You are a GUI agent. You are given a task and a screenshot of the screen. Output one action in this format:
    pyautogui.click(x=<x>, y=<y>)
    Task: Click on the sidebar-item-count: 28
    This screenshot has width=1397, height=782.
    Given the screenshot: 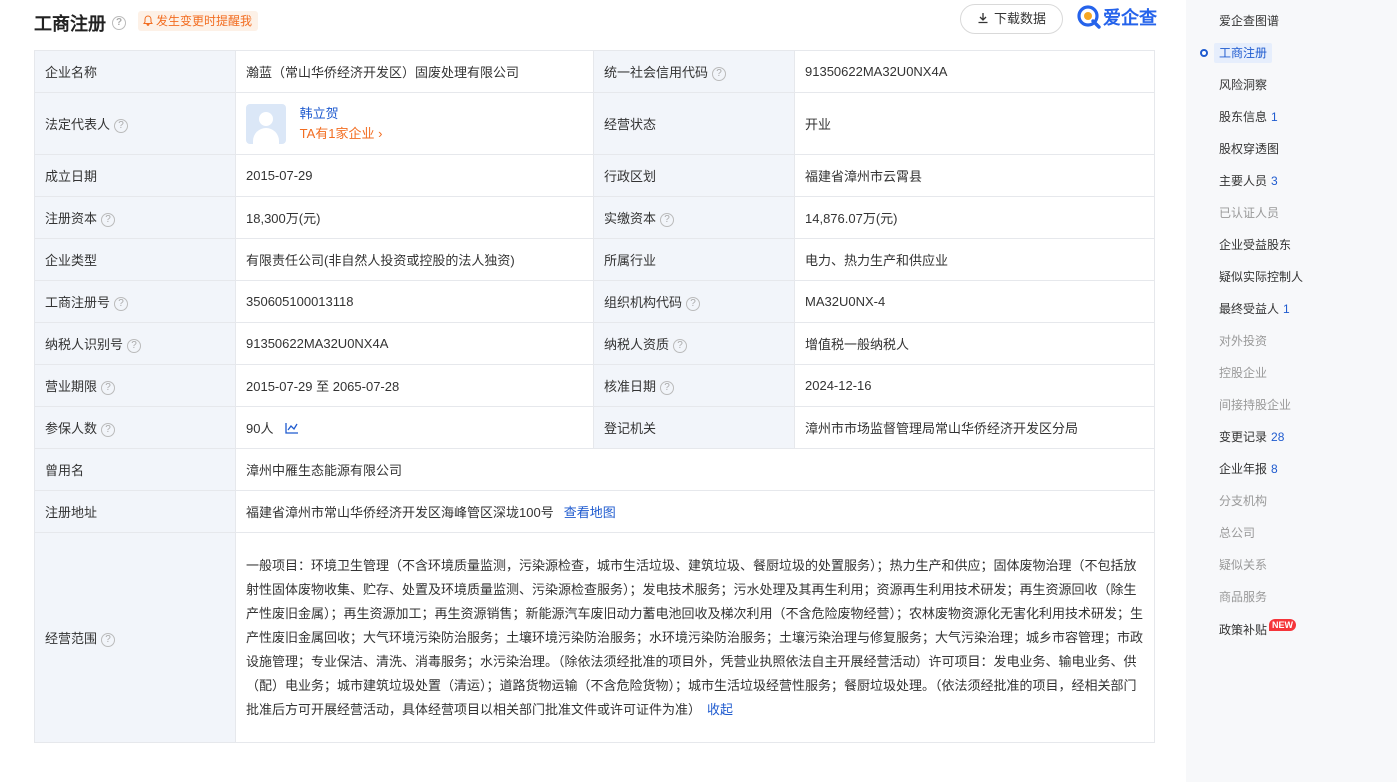 What is the action you would take?
    pyautogui.click(x=1278, y=437)
    